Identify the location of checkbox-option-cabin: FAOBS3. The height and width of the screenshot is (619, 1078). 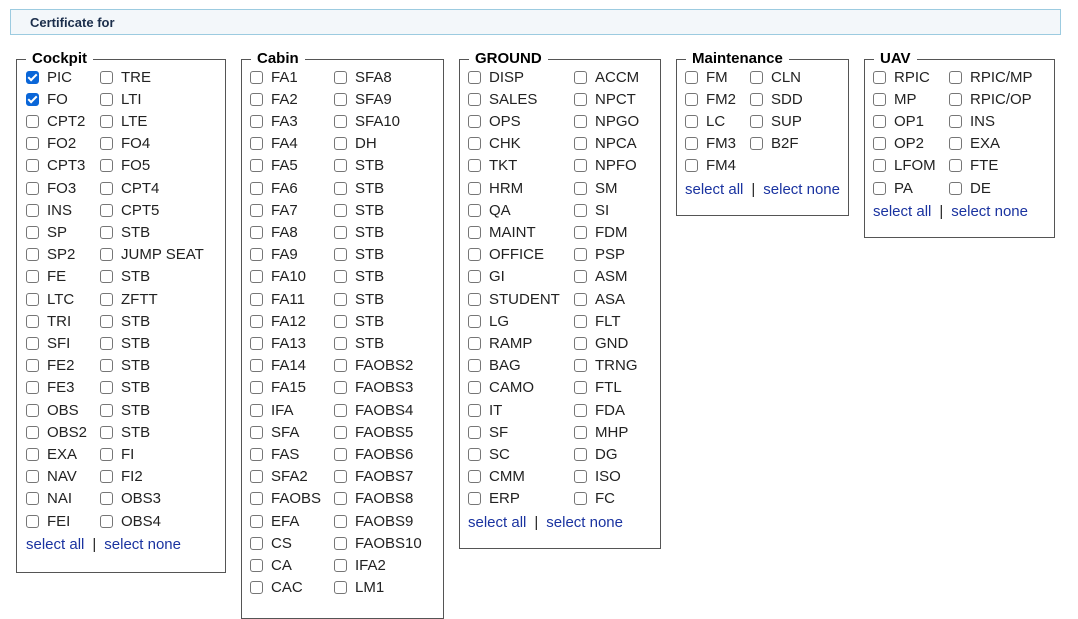
(373, 388).